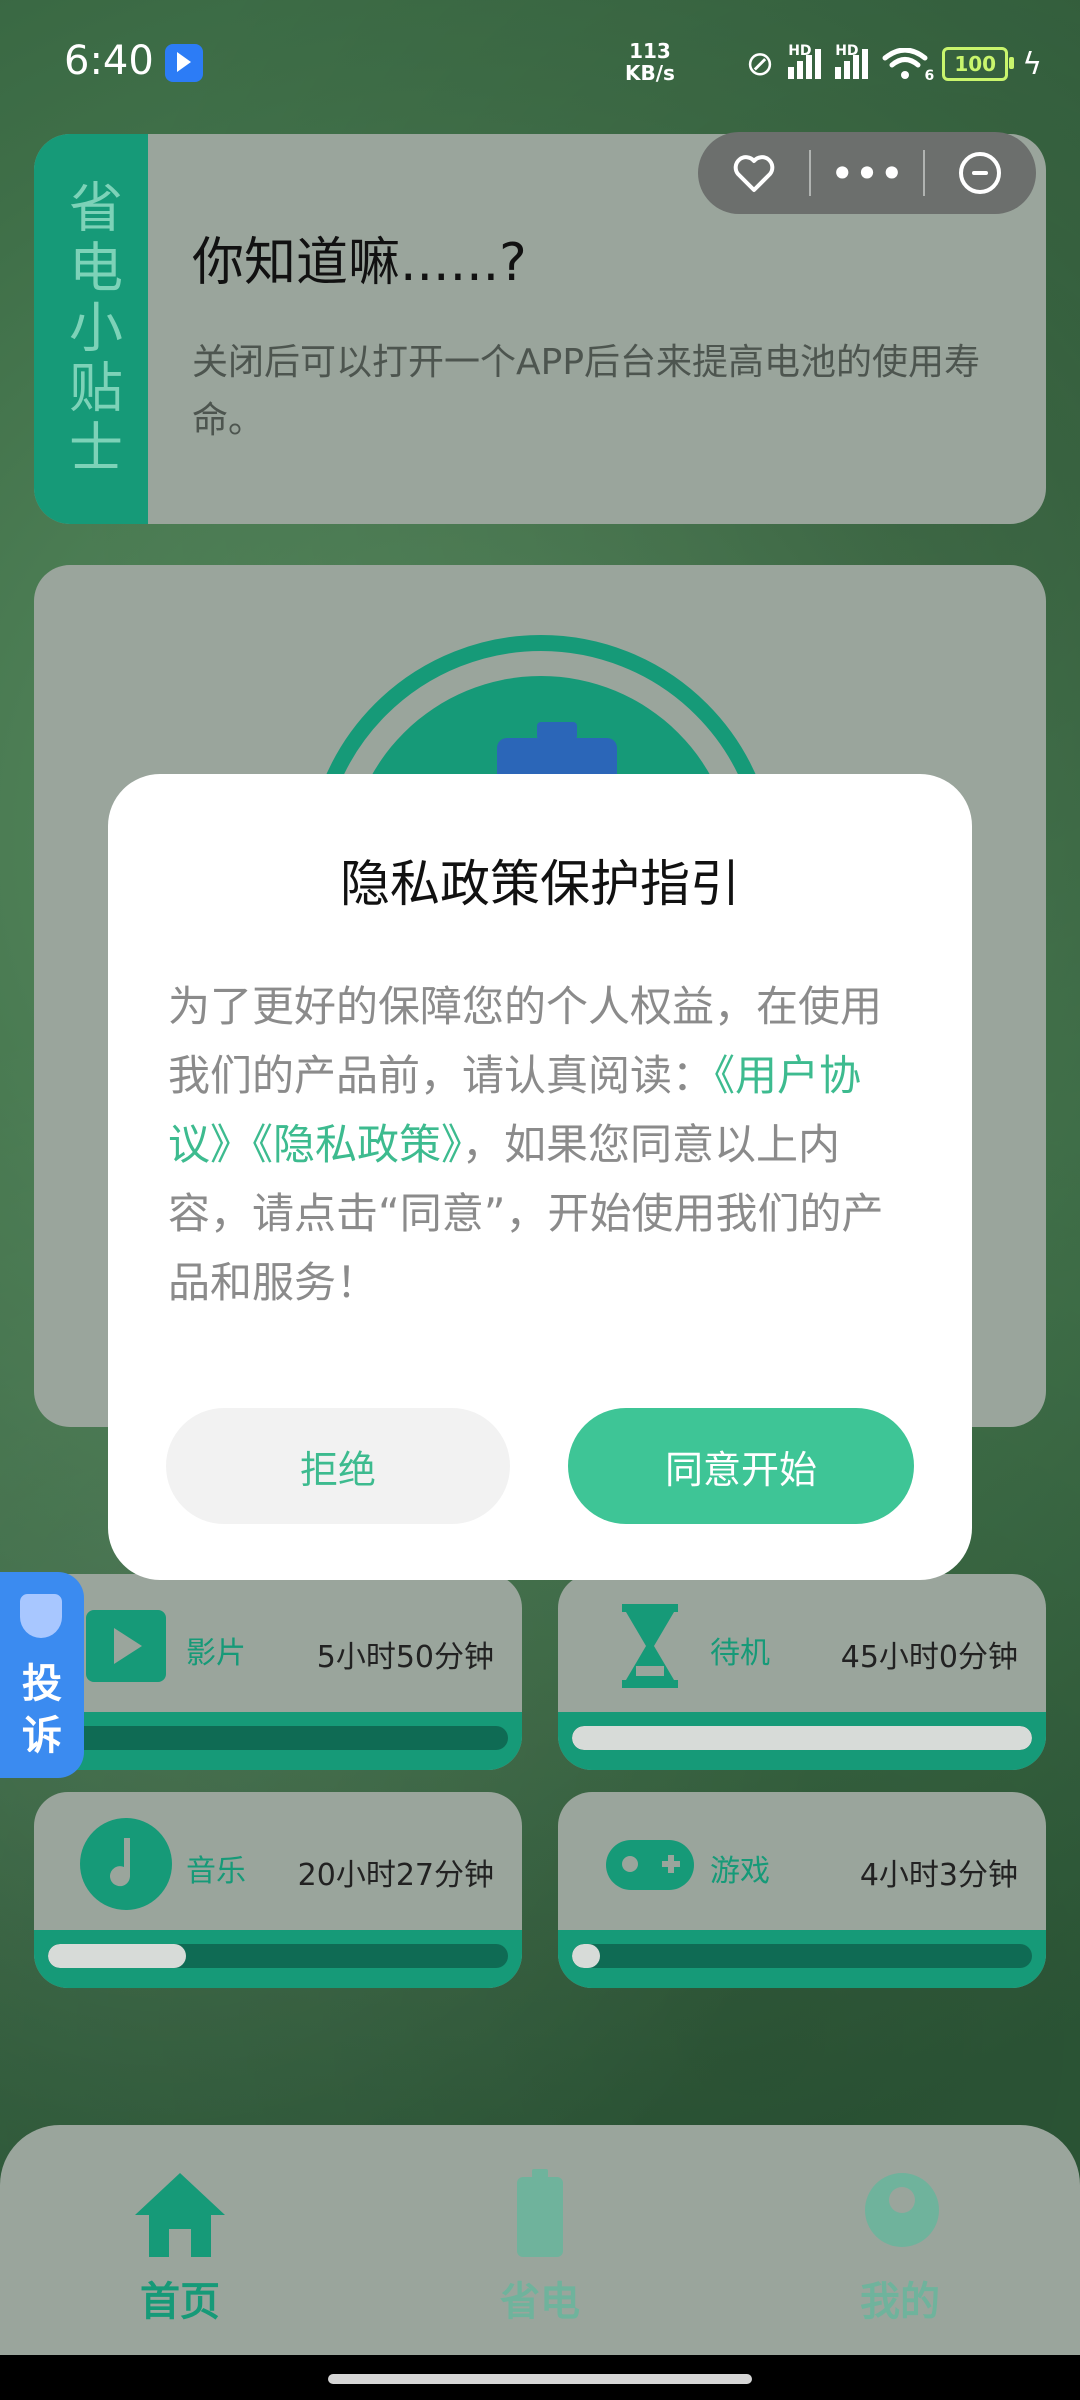  Describe the element at coordinates (802, 1890) in the screenshot. I see `usage-card-game: 游戏 4小时3分钟` at that location.